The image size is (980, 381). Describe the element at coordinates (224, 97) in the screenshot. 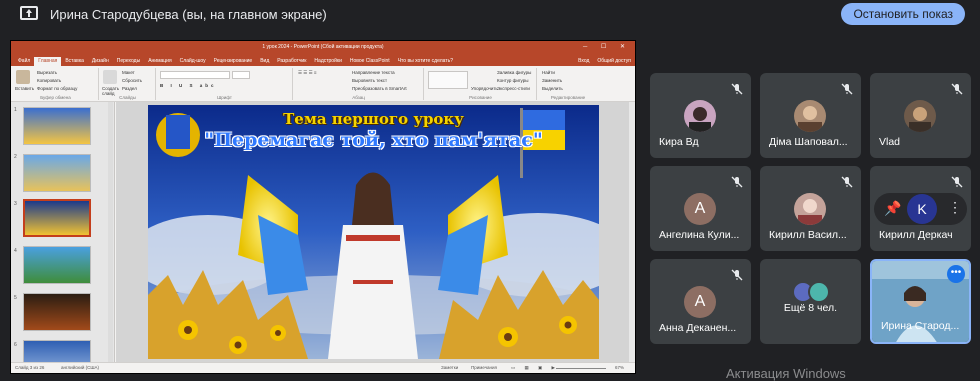

I see `font-label: Шрифт` at that location.